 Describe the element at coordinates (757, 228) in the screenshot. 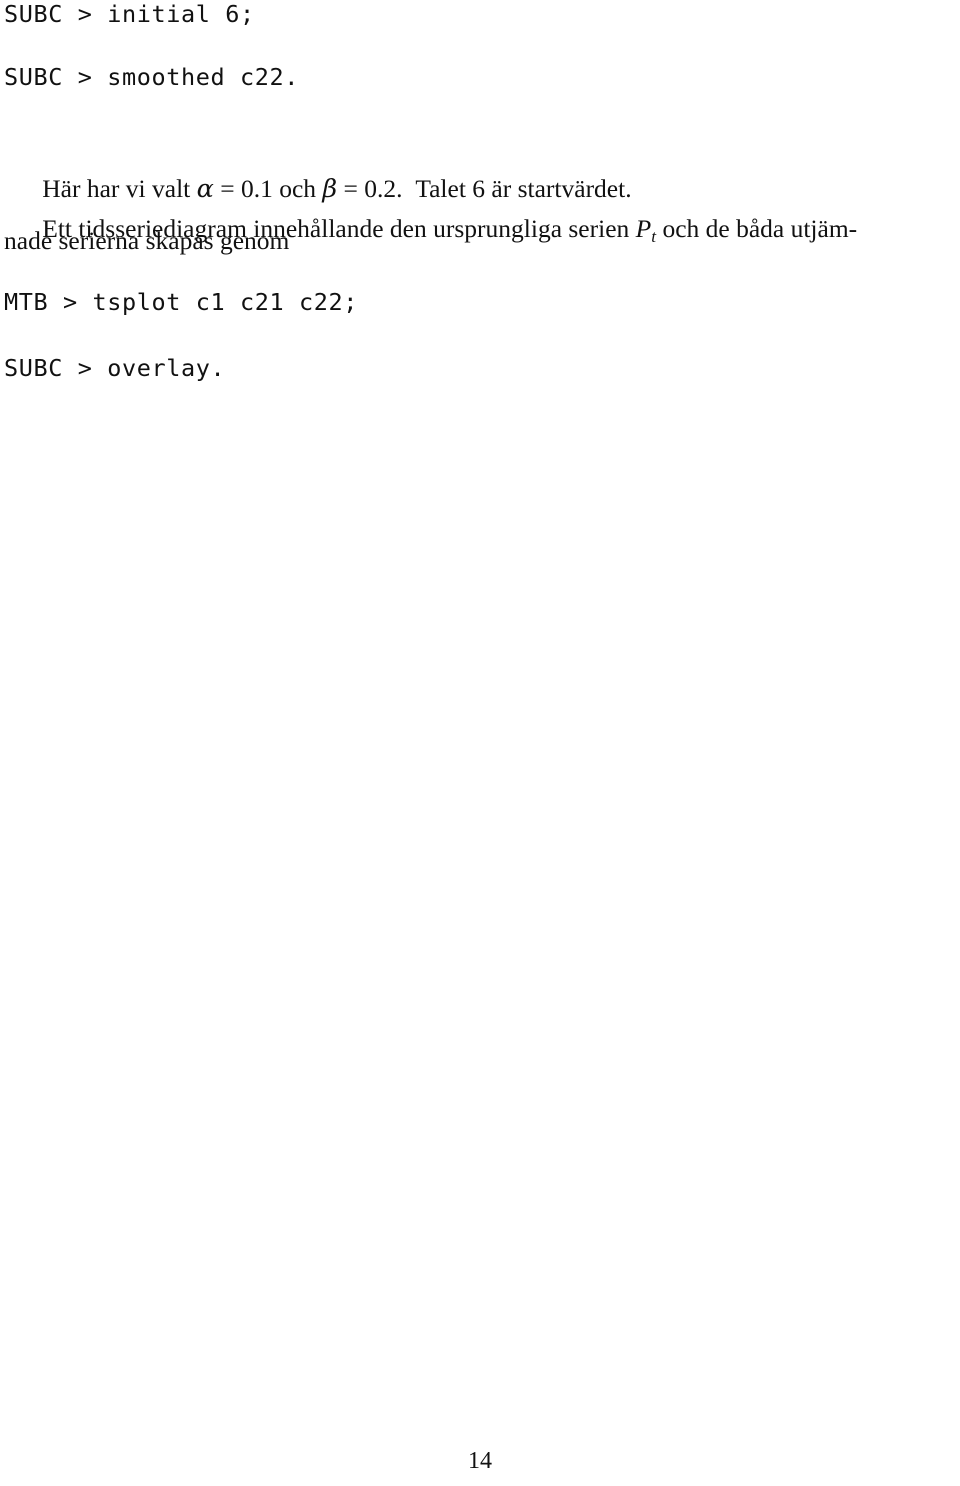

I see `paragraph2-text-2: och de båda utjäm-` at that location.